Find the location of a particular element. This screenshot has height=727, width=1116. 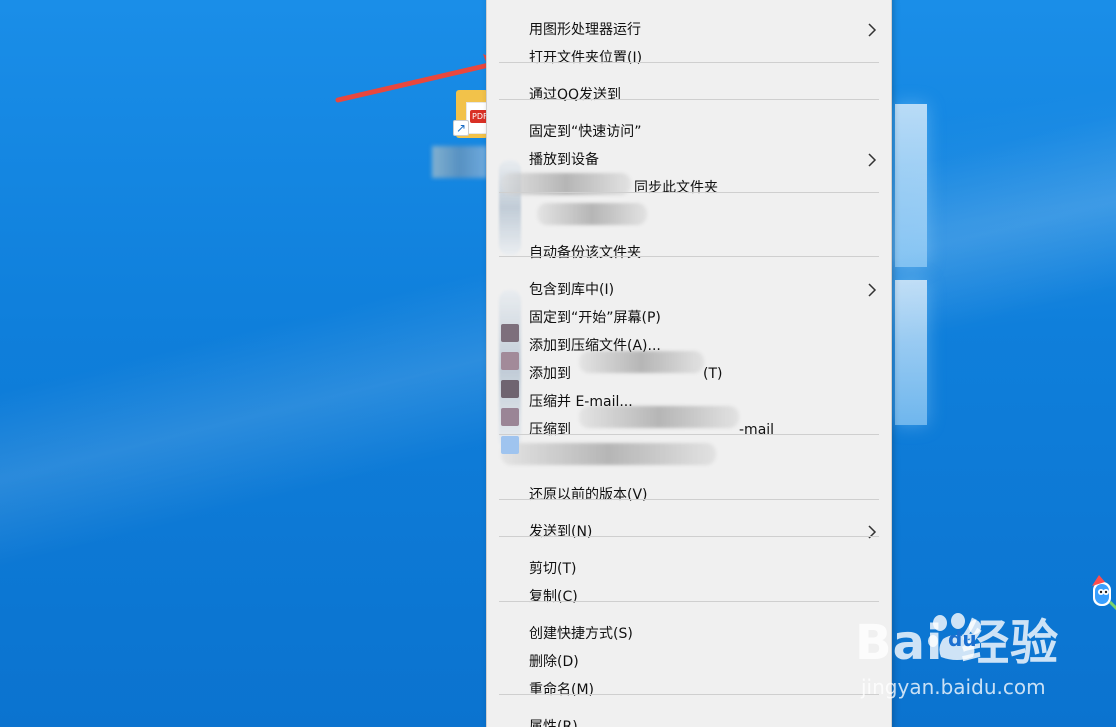

menu-item-add-to-archive-named: 添加到 (T) is located at coordinates (689, 374).